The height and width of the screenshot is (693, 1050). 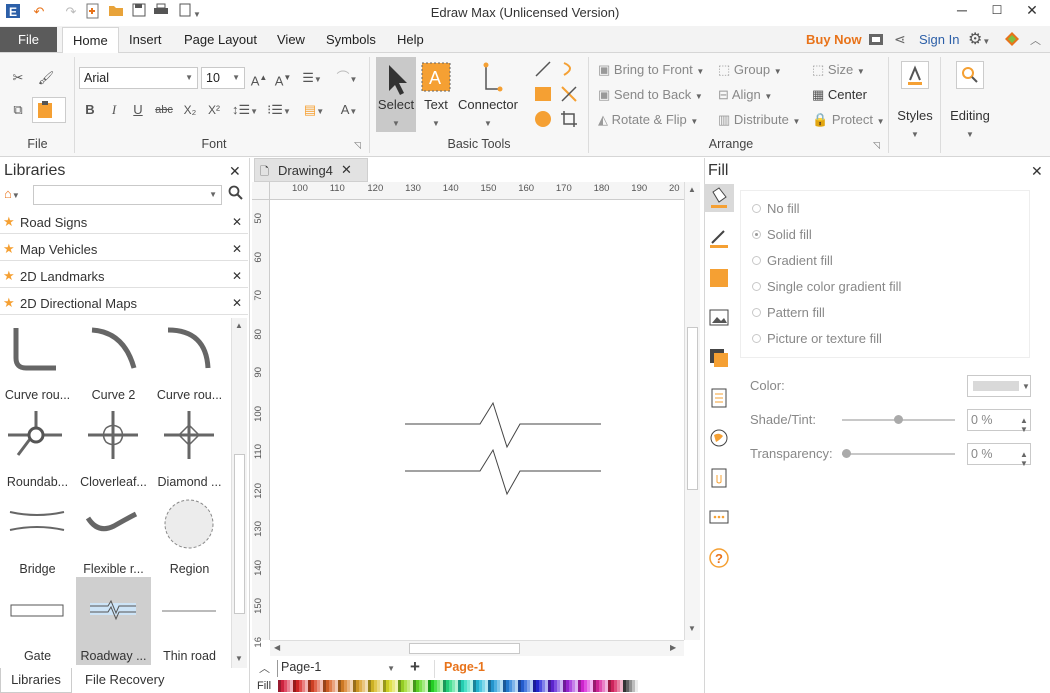 What do you see at coordinates (505, 447) in the screenshot?
I see `roadway-shape-drawing` at bounding box center [505, 447].